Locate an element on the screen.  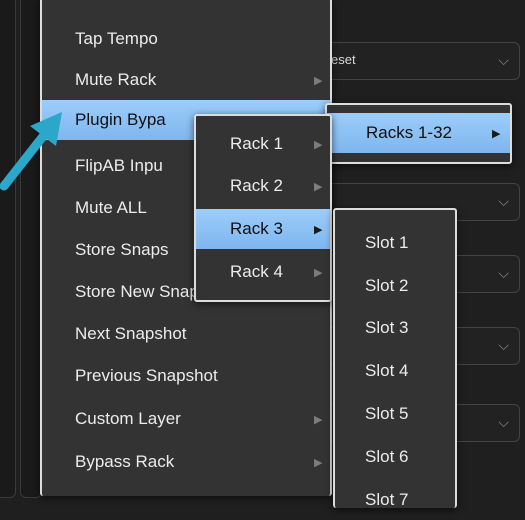
menu-item-slot-6: Slot 6 is located at coordinates (395, 457).